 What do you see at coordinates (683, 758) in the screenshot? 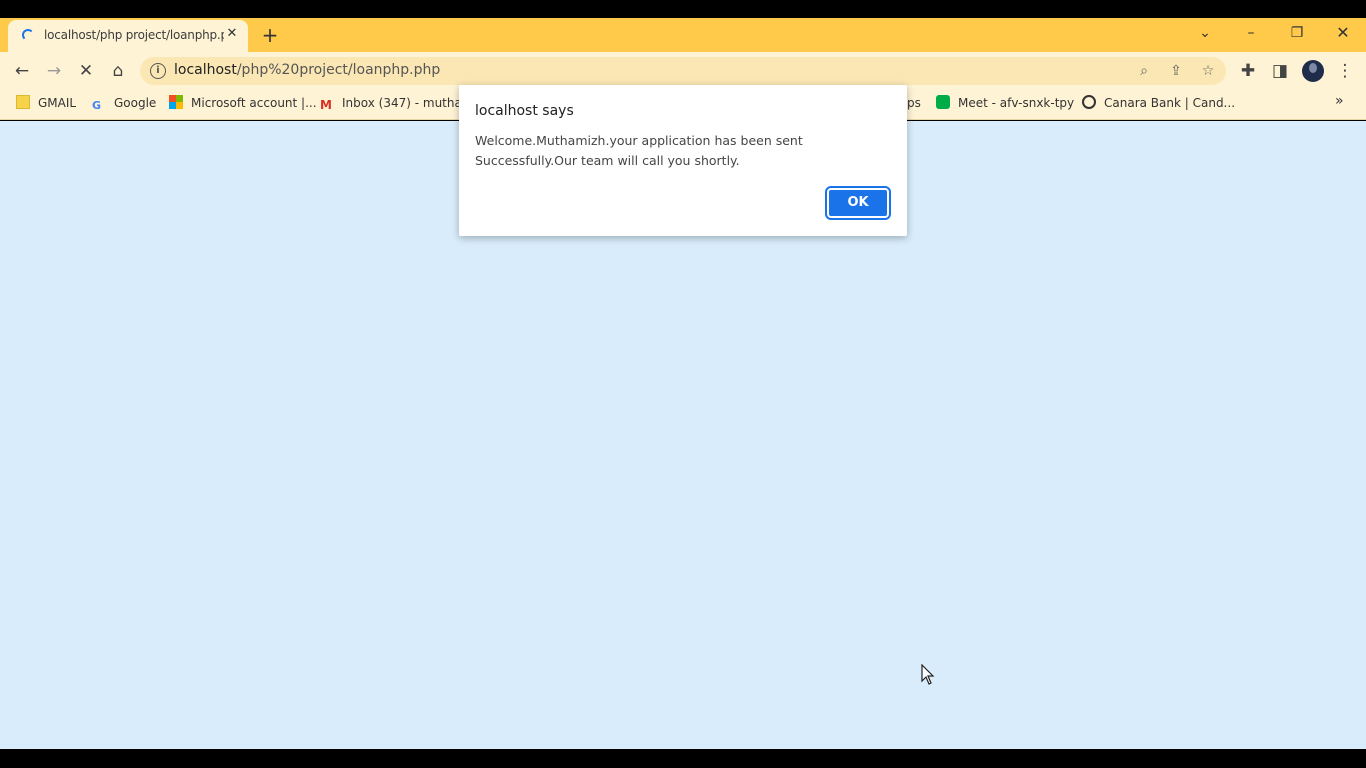
I see `screen-bottom-border` at bounding box center [683, 758].